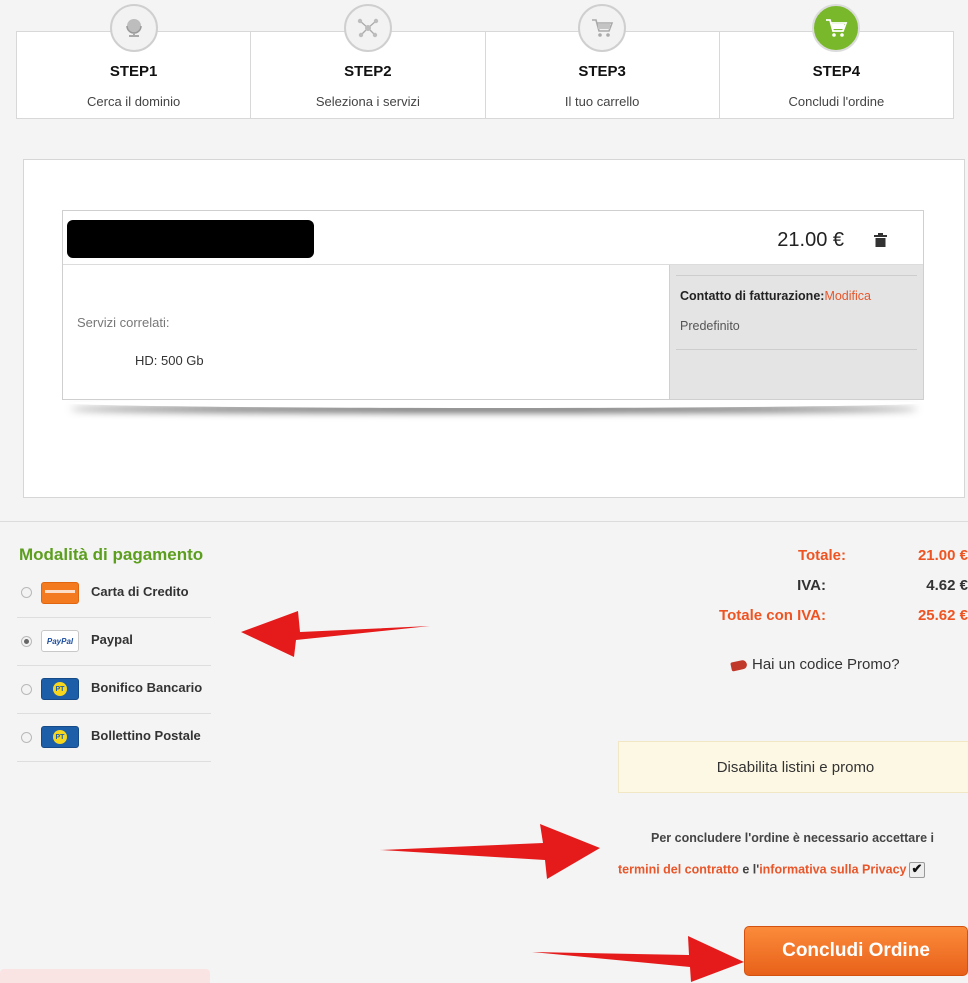 This screenshot has width=968, height=983. What do you see at coordinates (638, 959) in the screenshot?
I see `arrow-right-submit` at bounding box center [638, 959].